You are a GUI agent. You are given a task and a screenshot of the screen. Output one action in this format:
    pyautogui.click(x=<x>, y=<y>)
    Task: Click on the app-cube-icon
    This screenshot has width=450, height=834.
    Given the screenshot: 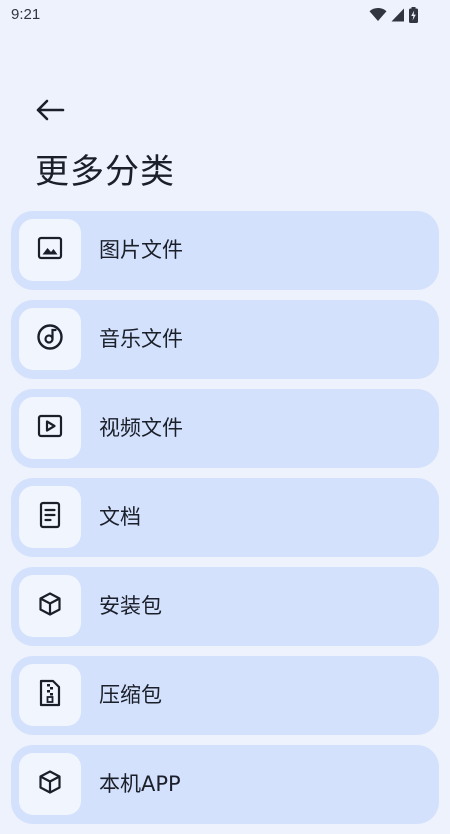 What is the action you would take?
    pyautogui.click(x=50, y=784)
    